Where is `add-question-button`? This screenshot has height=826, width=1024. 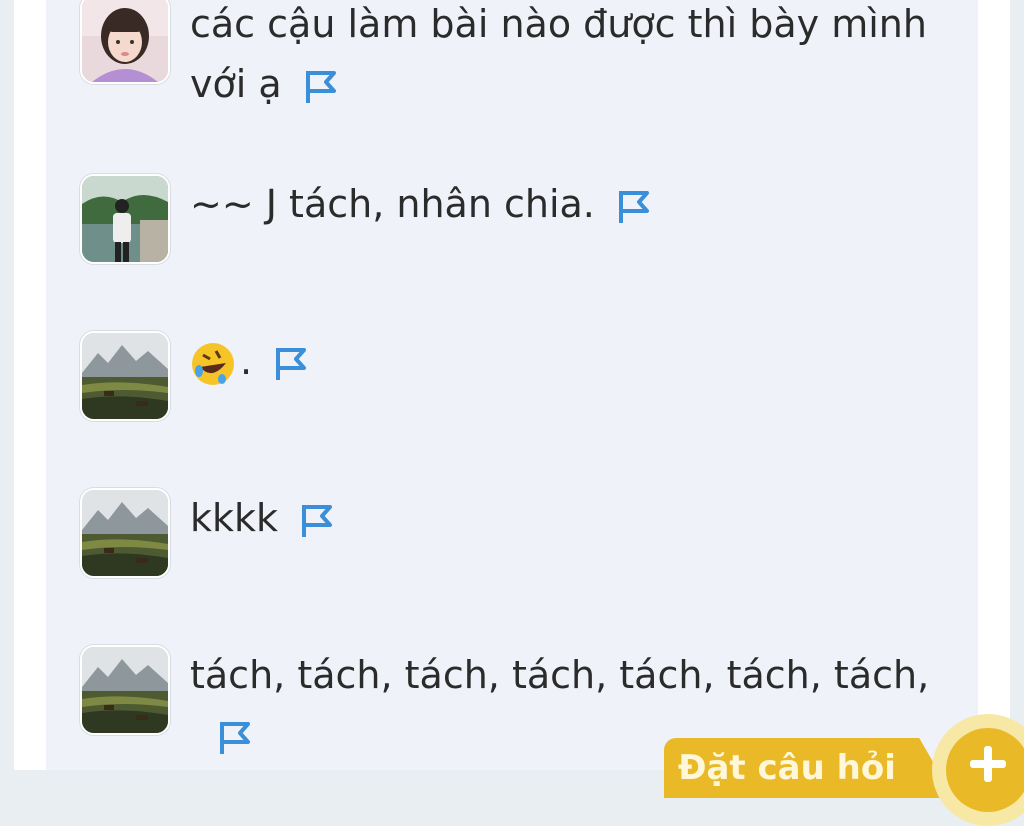 add-question-button is located at coordinates (985, 770).